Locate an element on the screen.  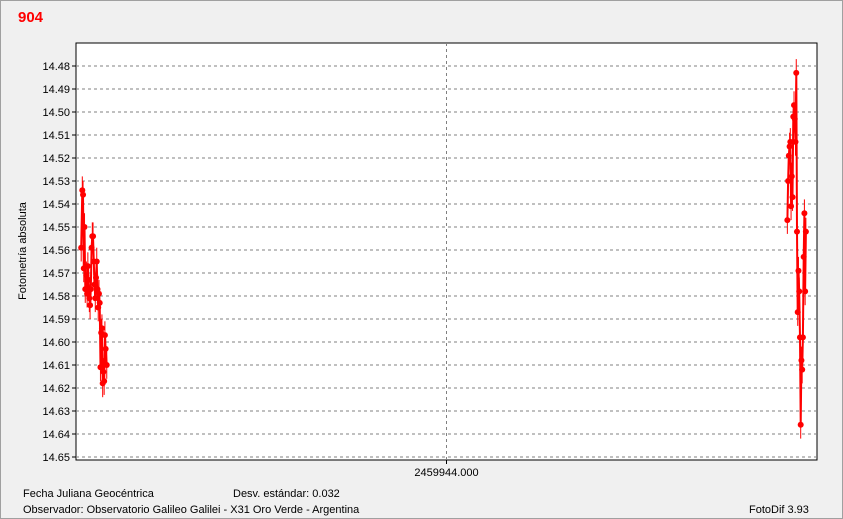
y-tick-label: 14.61 is located at coordinates (56, 366).